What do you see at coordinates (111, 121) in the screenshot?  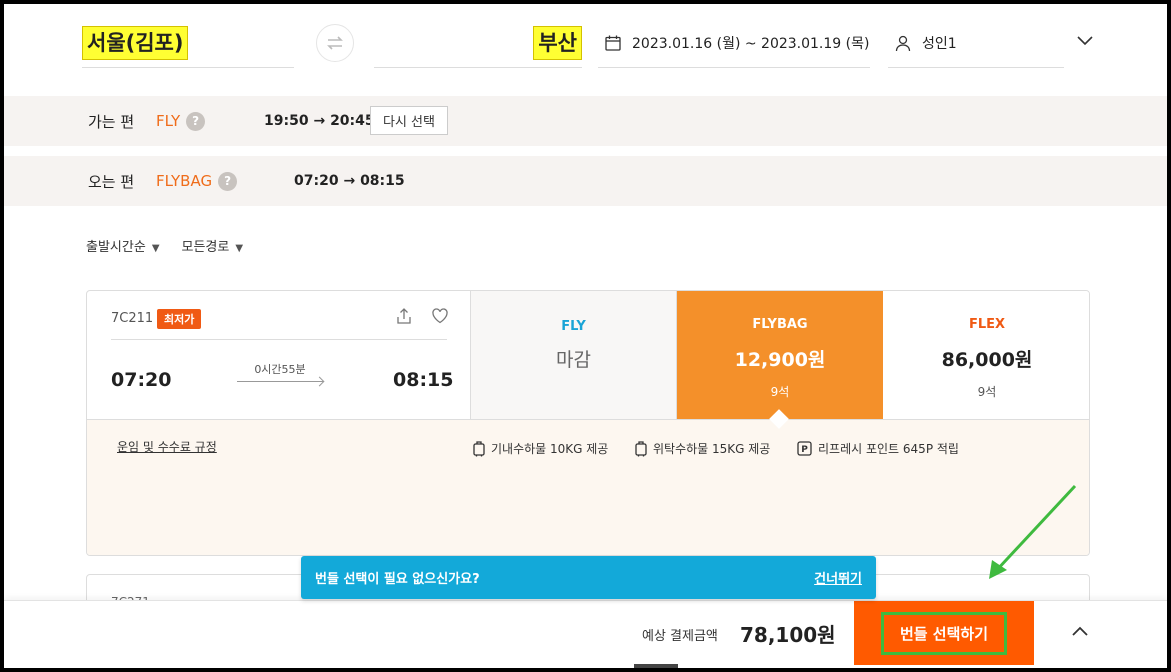 I see `outbound-label: 가는 편` at bounding box center [111, 121].